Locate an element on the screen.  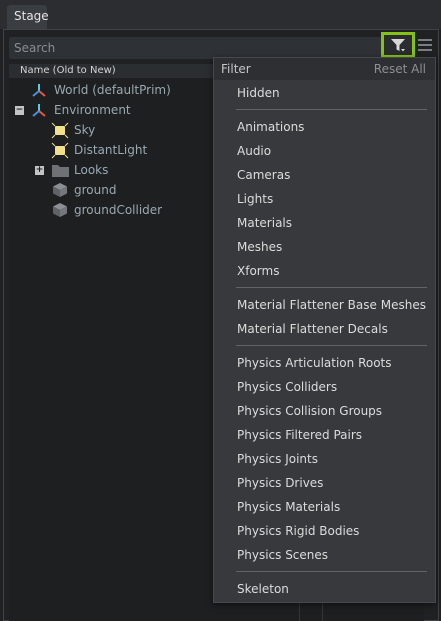
filter-item-materials: Materials is located at coordinates (264, 223).